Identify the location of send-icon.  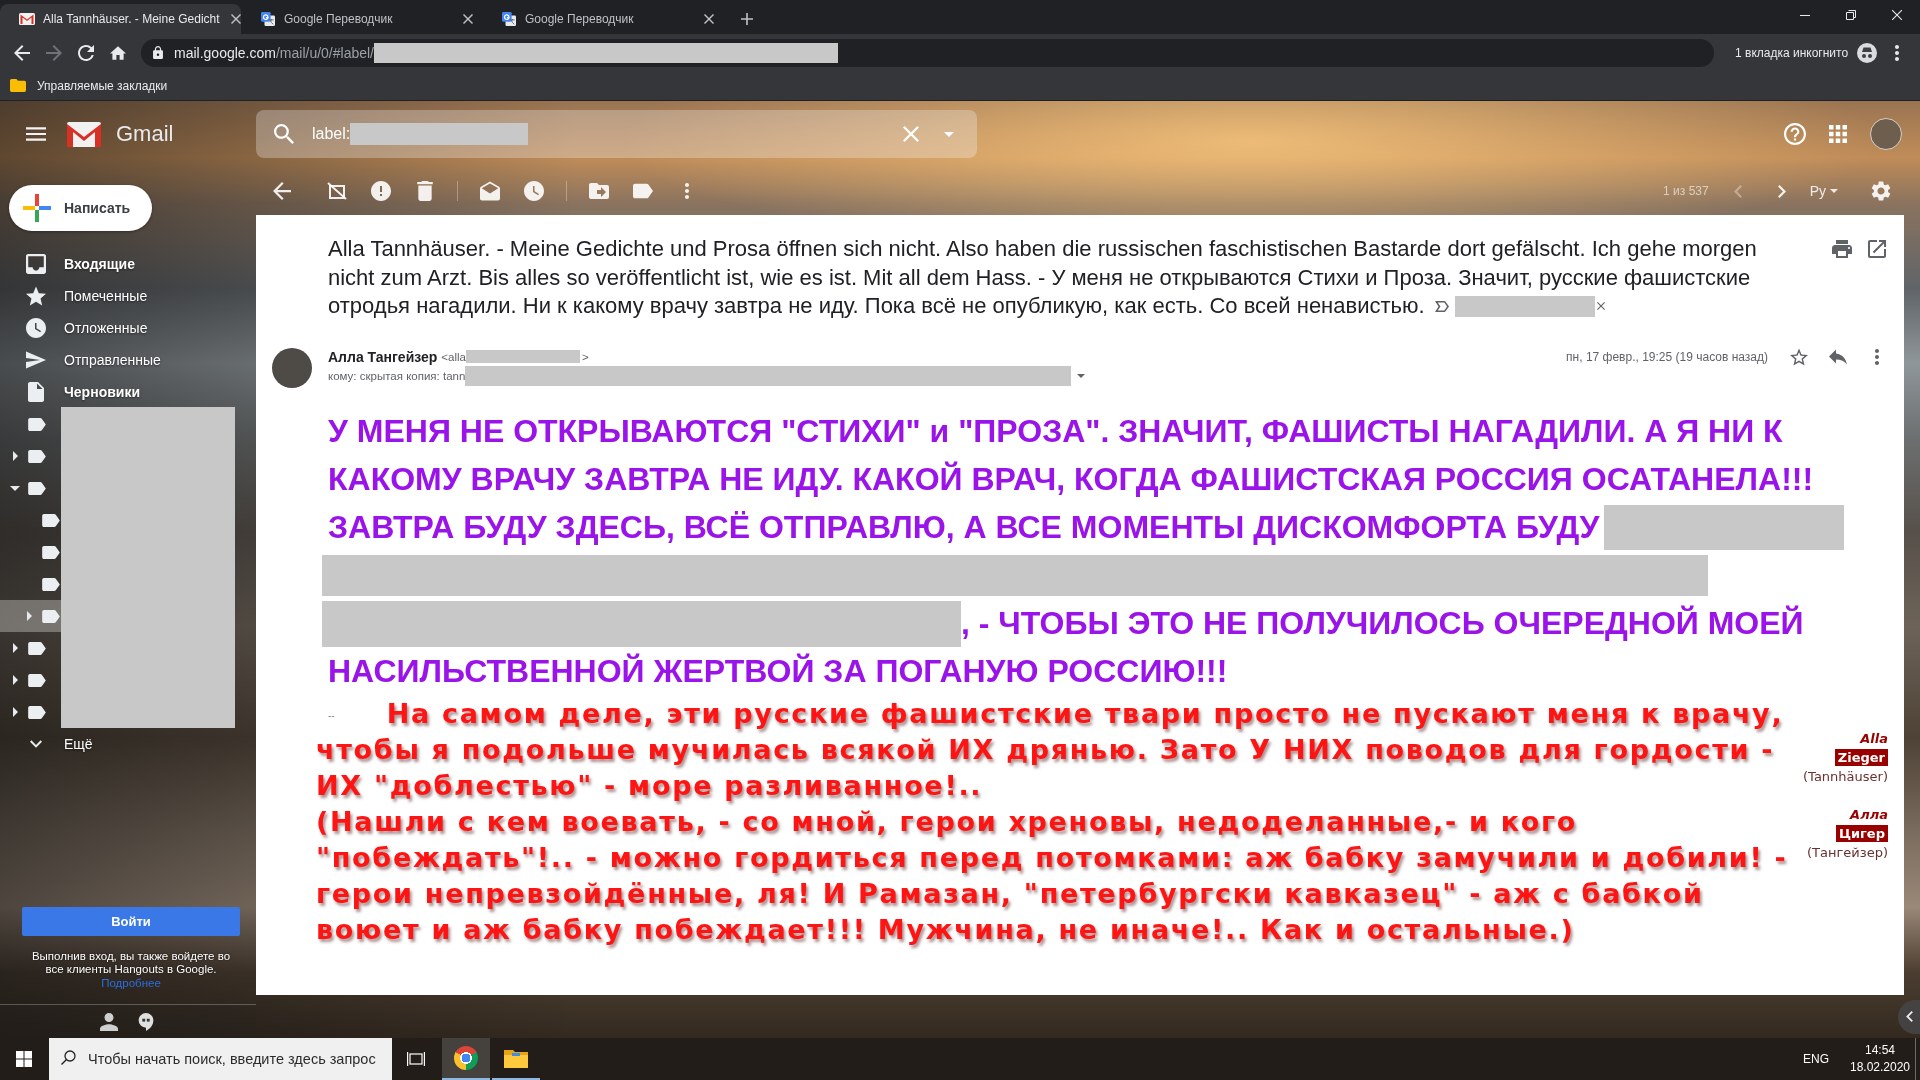
(36, 360).